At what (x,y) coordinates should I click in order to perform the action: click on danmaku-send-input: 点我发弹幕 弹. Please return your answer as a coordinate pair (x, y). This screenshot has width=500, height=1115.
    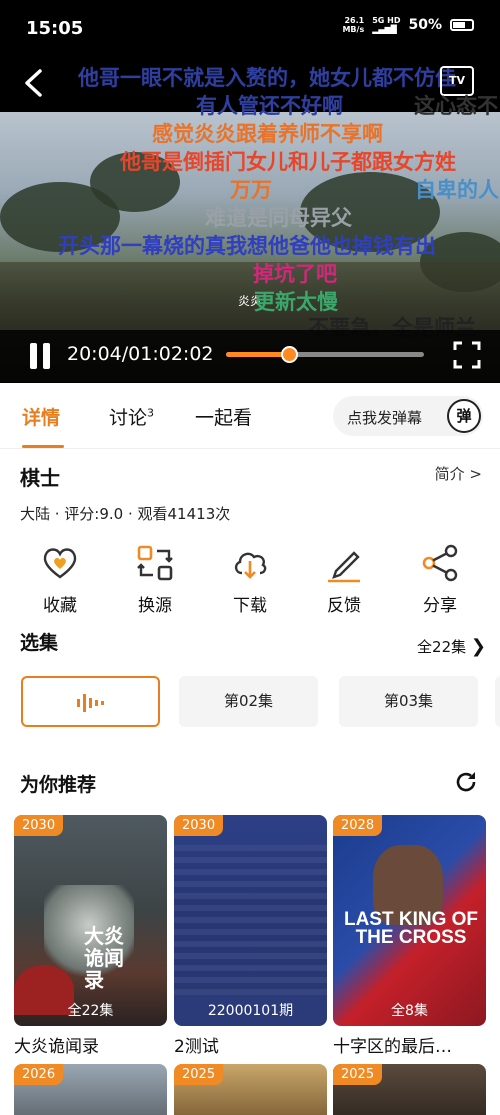
    Looking at the image, I should click on (408, 416).